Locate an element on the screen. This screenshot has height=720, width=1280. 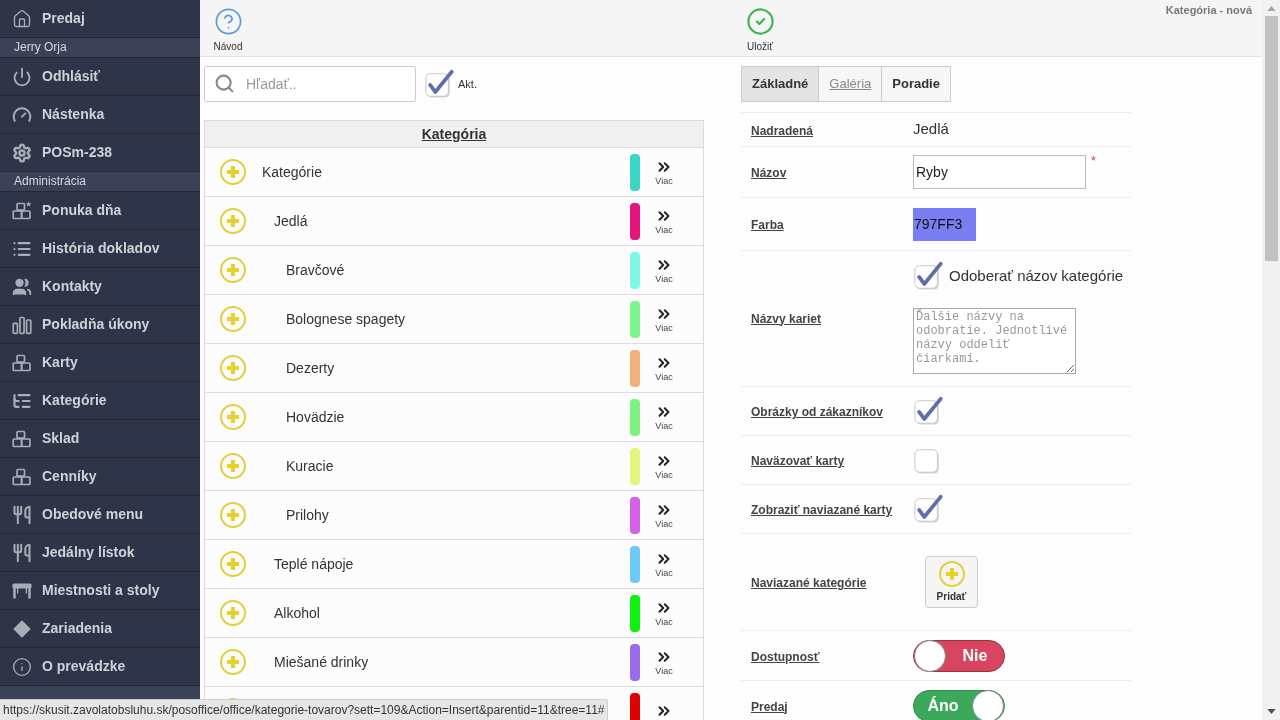
sidebar-item: Zariadenia is located at coordinates (100, 629).